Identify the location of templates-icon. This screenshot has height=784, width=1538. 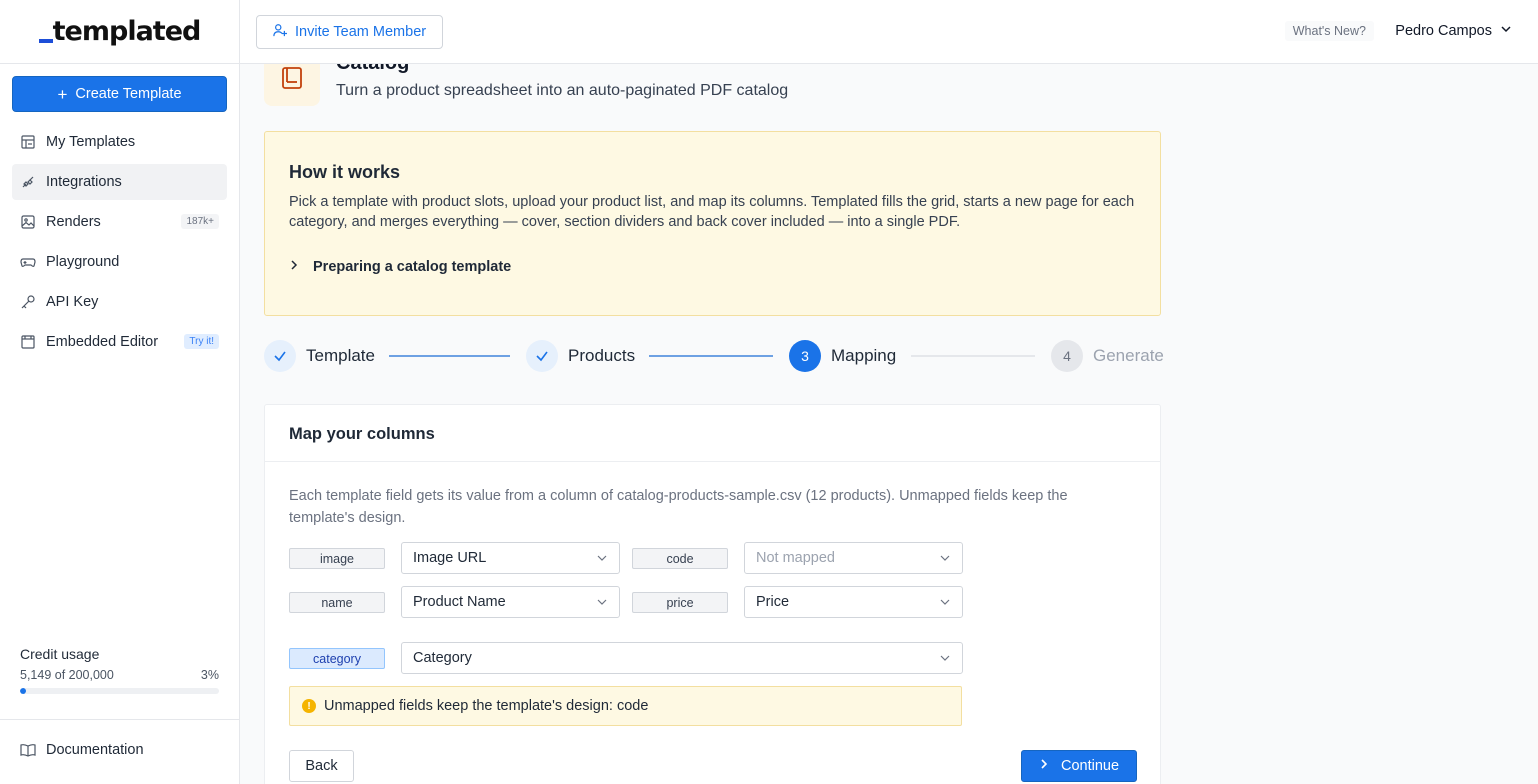
(28, 142).